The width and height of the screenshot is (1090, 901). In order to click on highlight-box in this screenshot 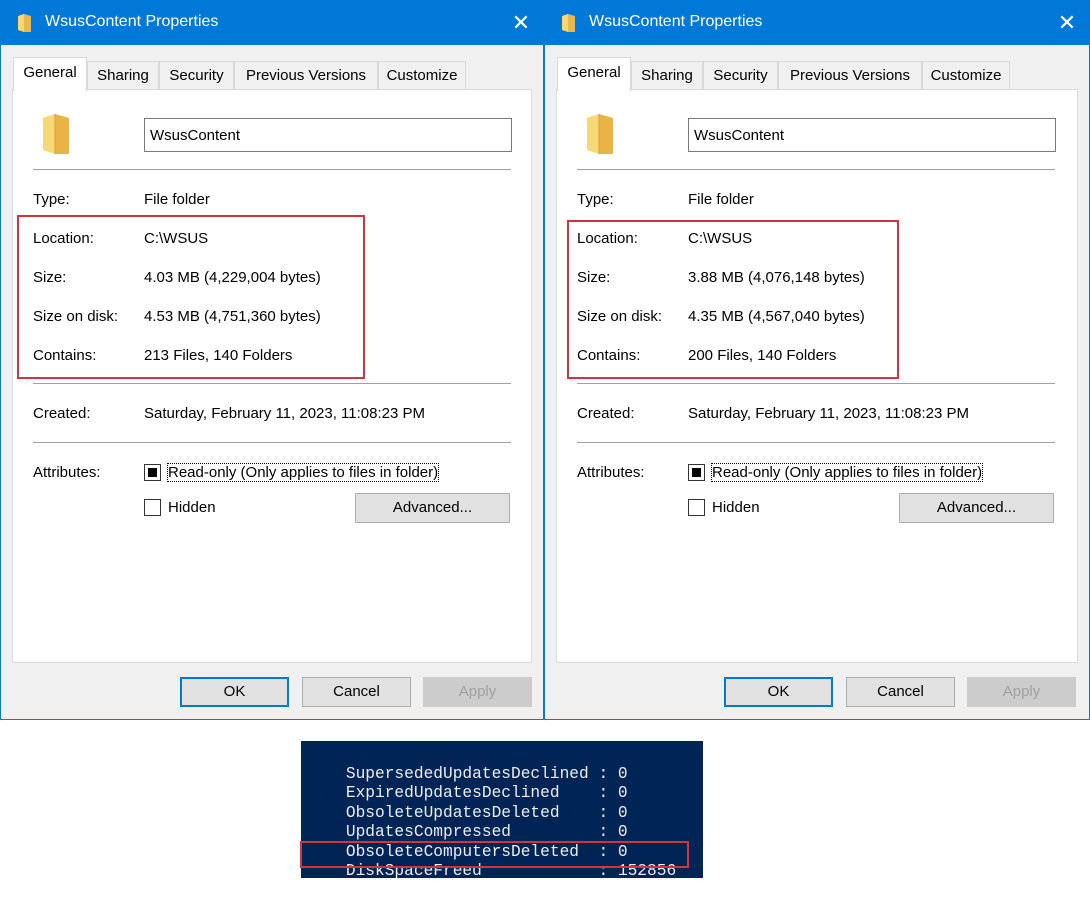, I will do `click(494, 854)`.